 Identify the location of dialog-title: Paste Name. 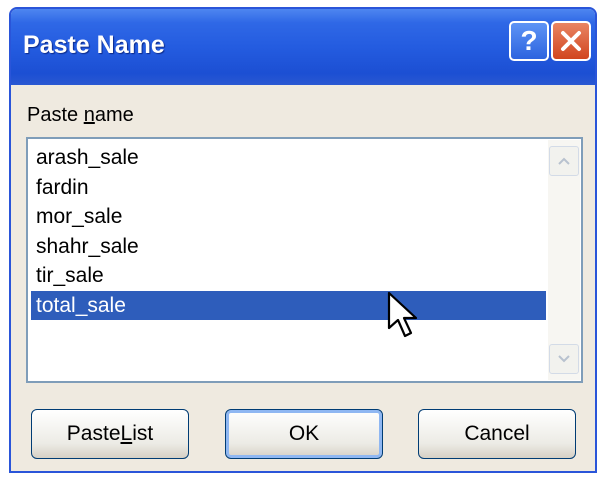
(94, 45).